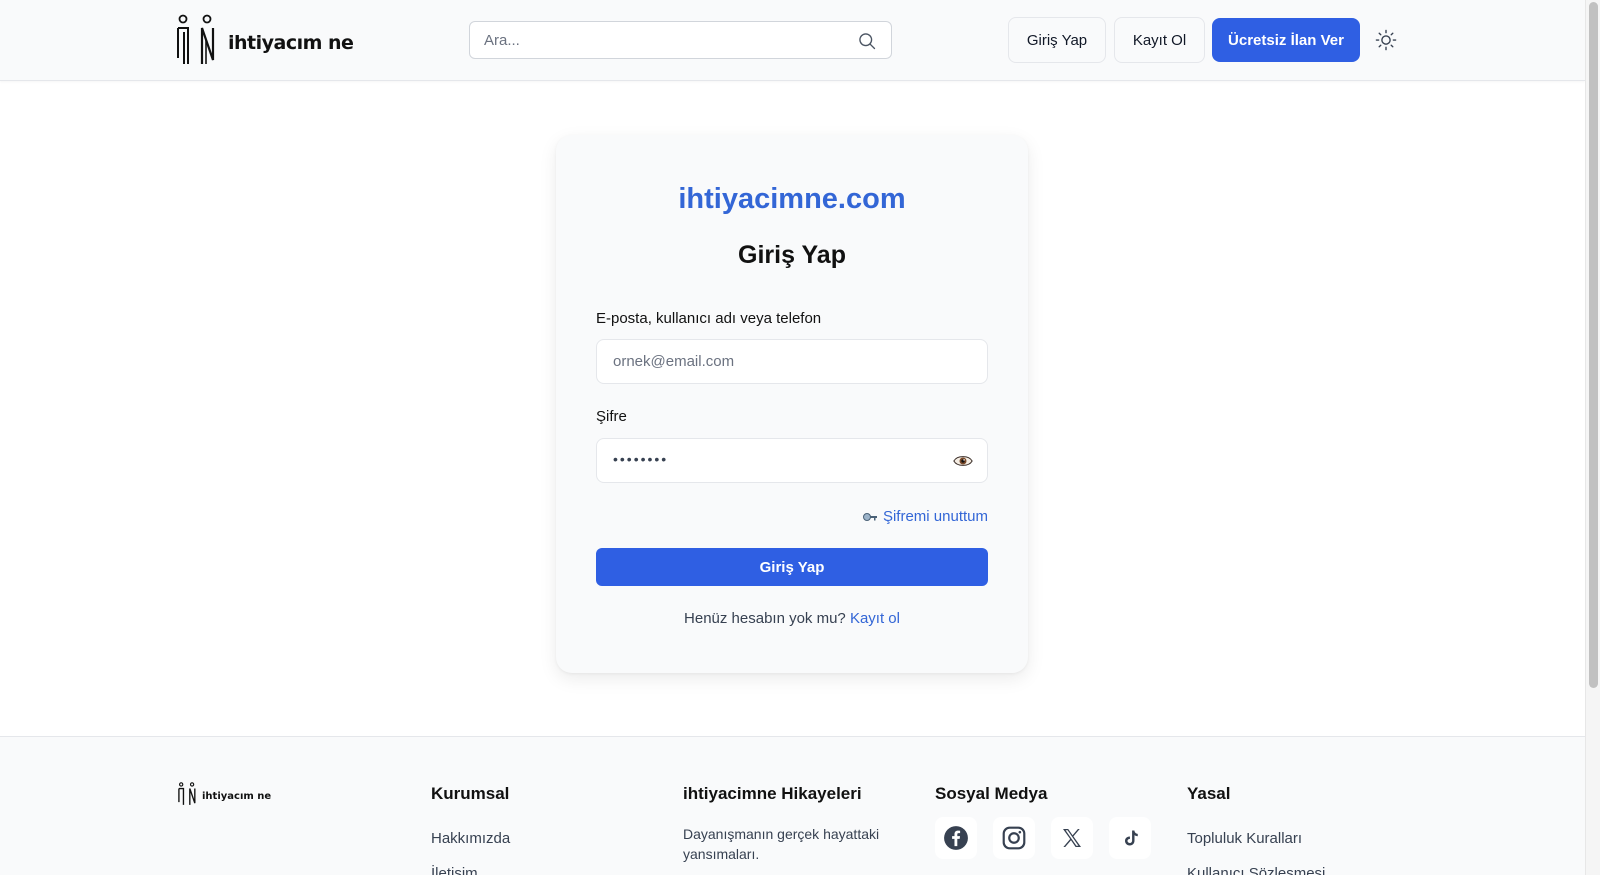  I want to click on password-mask: ••••••••, so click(641, 459).